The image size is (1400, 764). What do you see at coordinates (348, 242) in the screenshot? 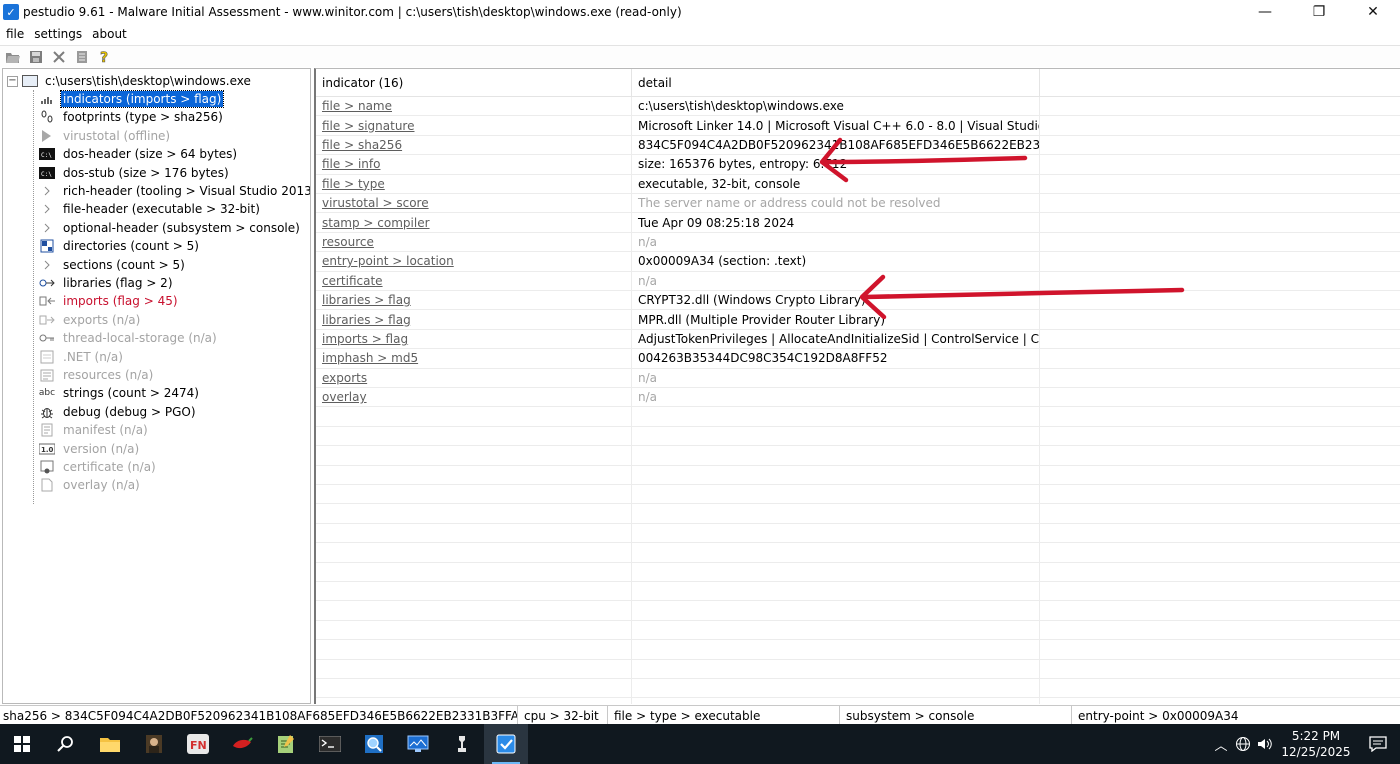
I see `indicator-link: resource` at bounding box center [348, 242].